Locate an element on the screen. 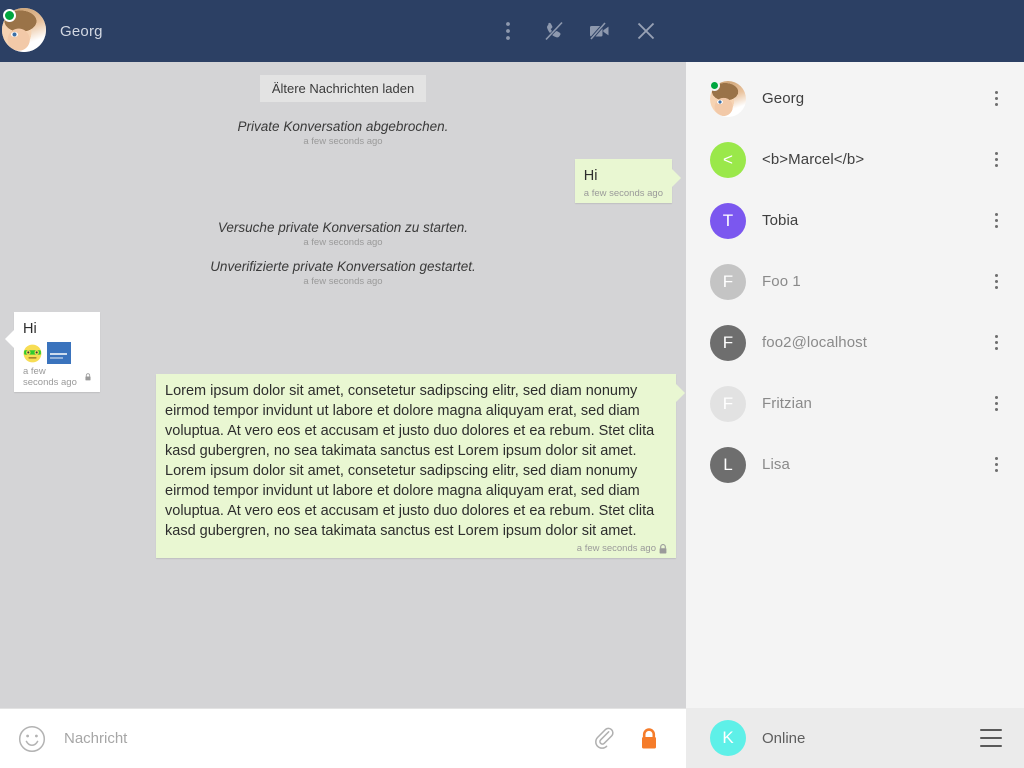 The width and height of the screenshot is (1024, 768). conversation-header-actions is located at coordinates (591, 31).